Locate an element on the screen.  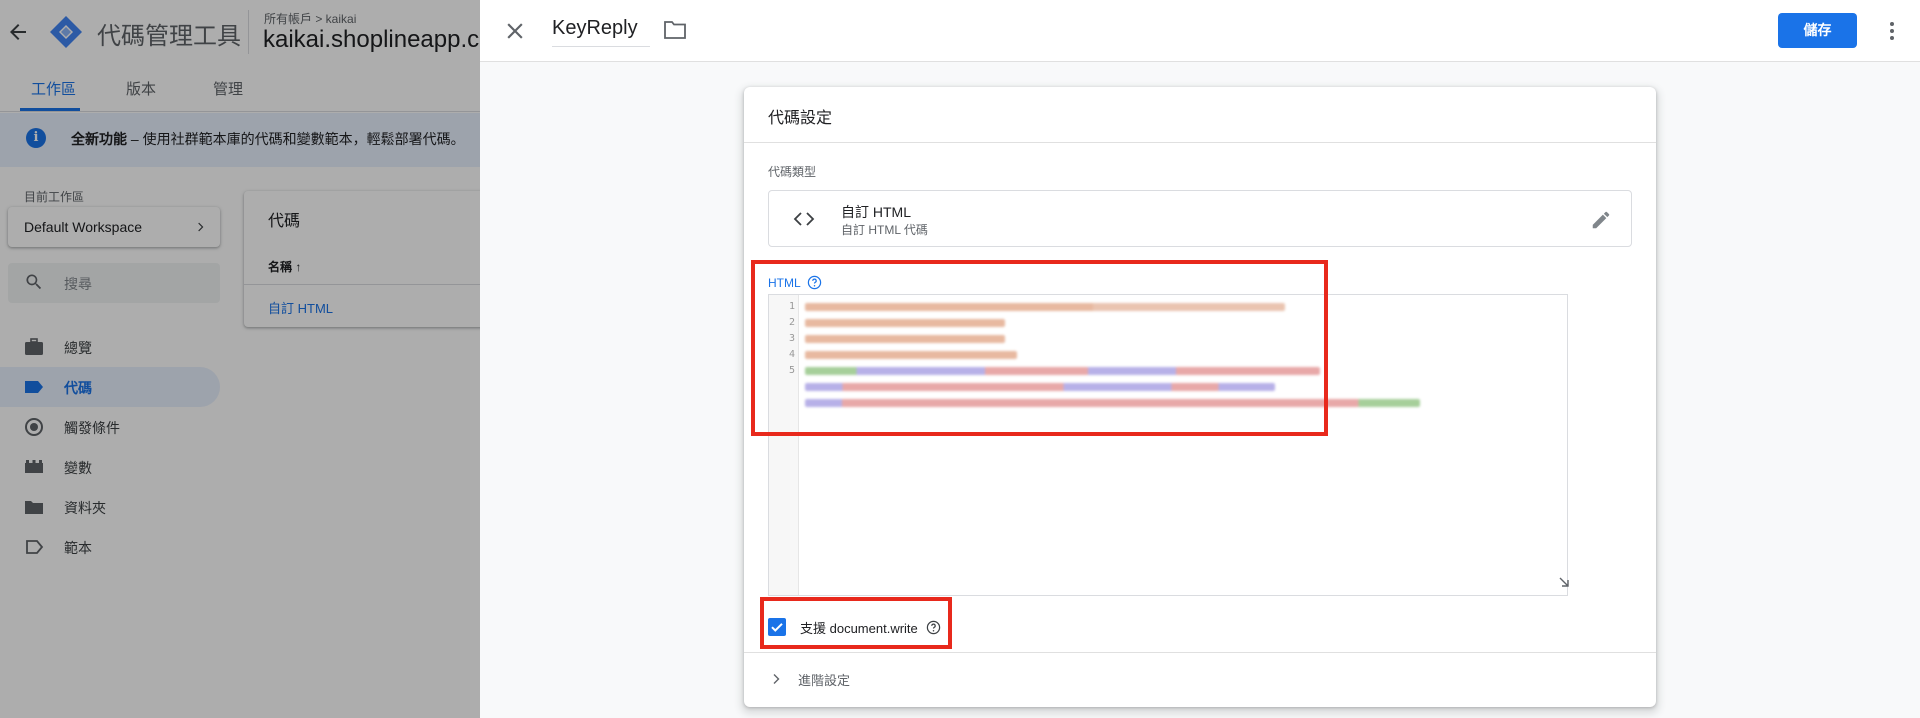
advanced-settings-toggle: 進階設定 is located at coordinates (809, 679).